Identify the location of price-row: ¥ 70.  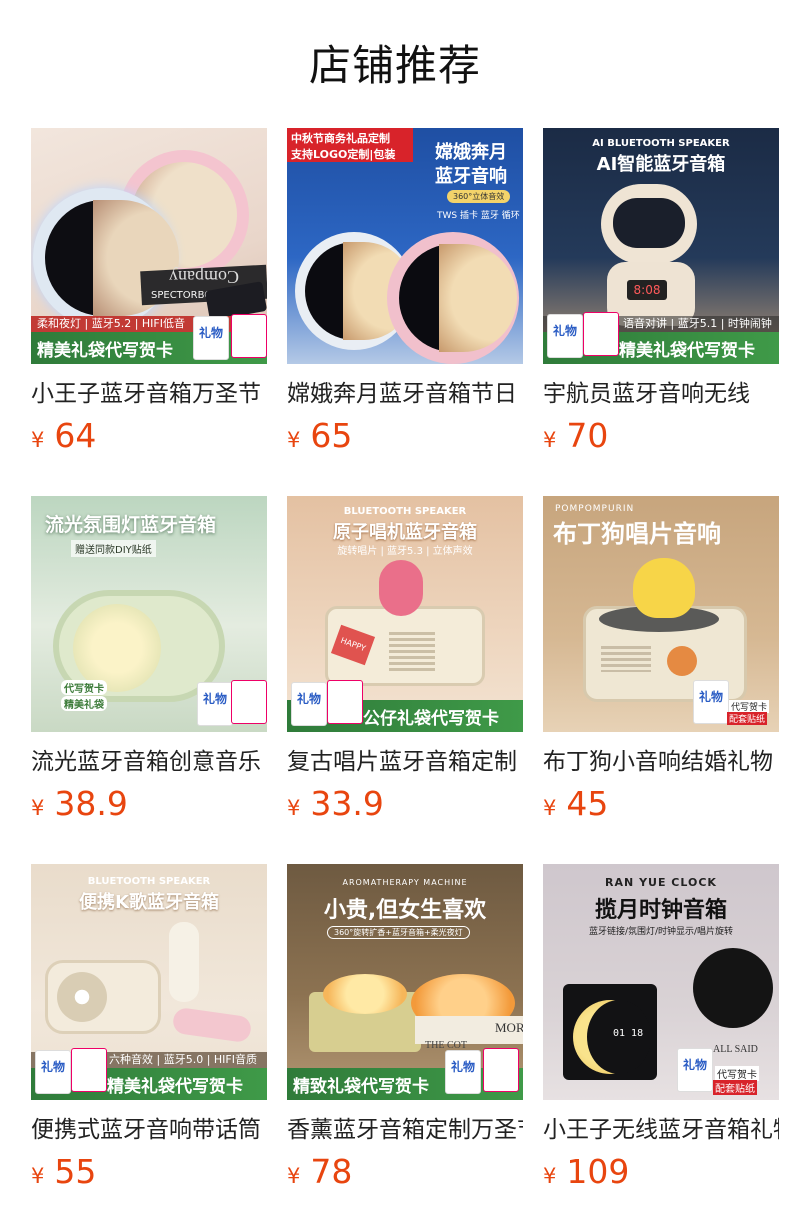
(661, 436).